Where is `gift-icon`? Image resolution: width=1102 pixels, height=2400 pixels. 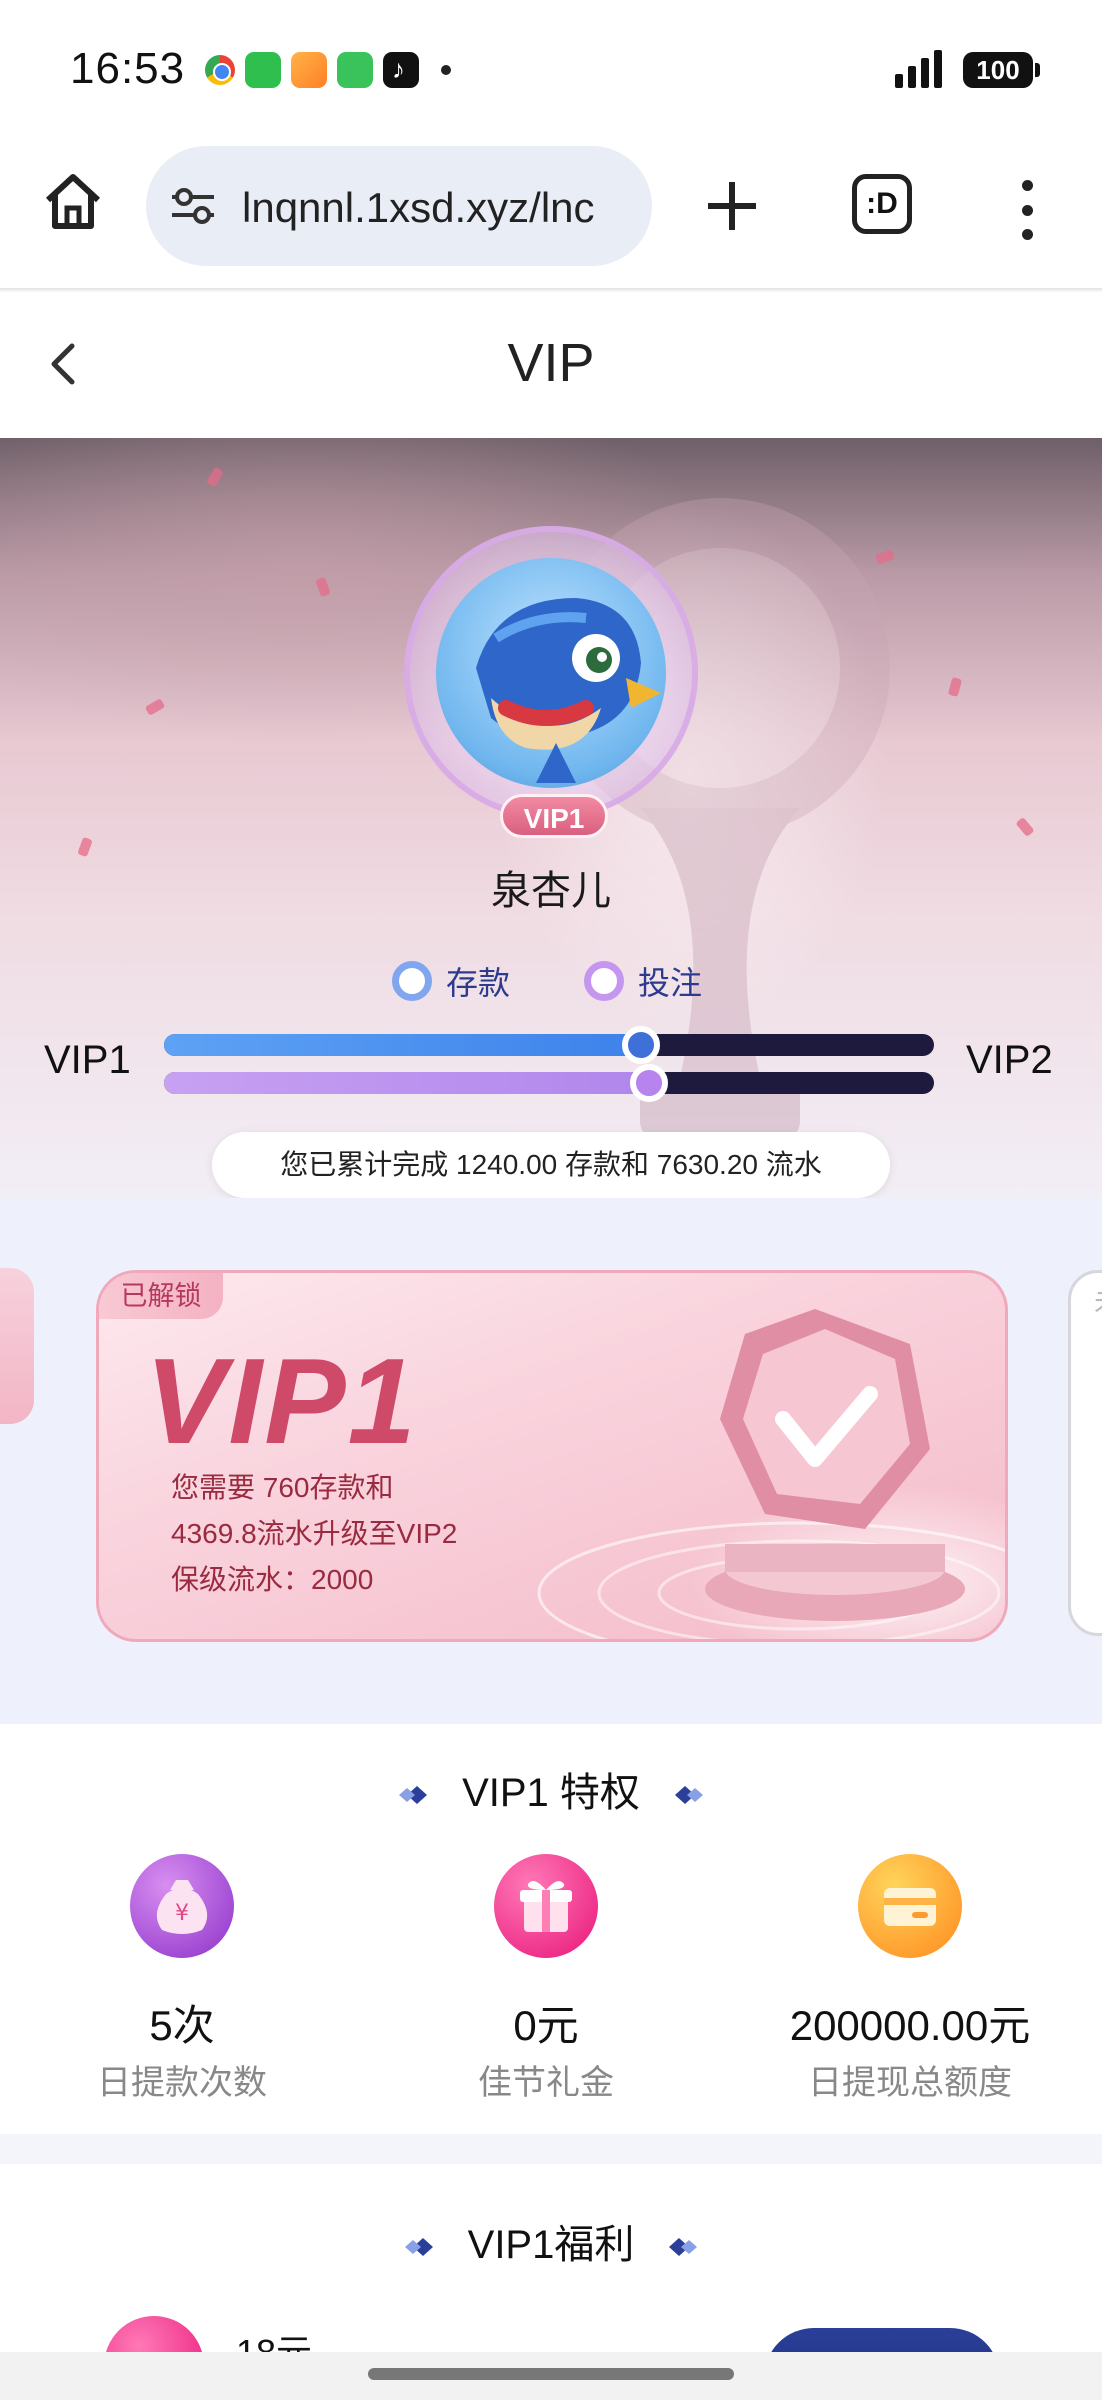
gift-icon is located at coordinates (546, 1906).